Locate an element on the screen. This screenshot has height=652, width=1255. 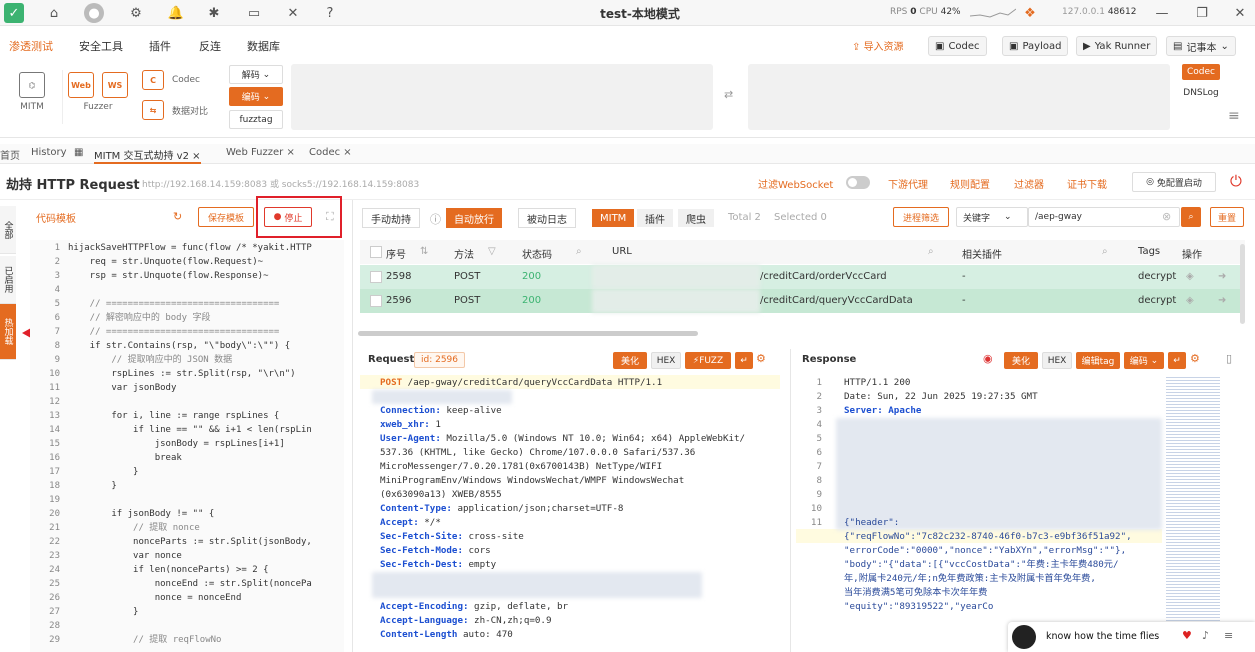
heart-icon: ♥ is located at coordinates (1187, 635).